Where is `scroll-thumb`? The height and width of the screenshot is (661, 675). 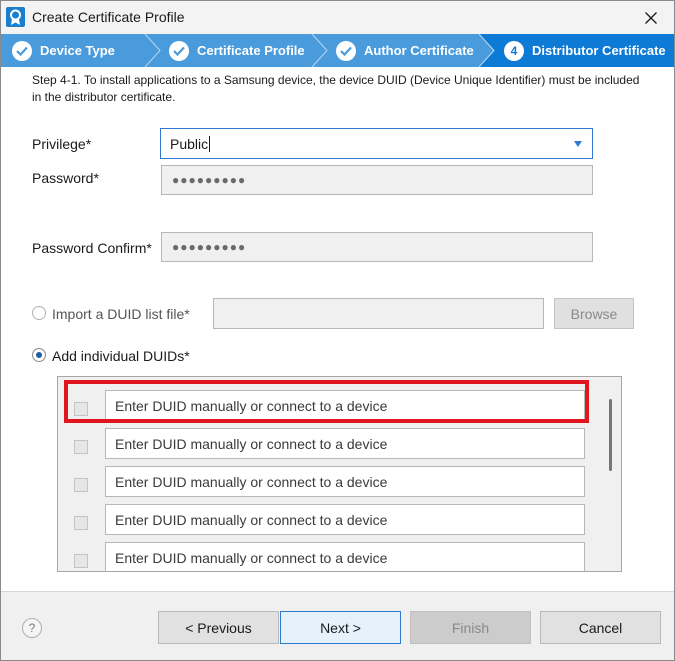
scroll-thumb is located at coordinates (610, 435).